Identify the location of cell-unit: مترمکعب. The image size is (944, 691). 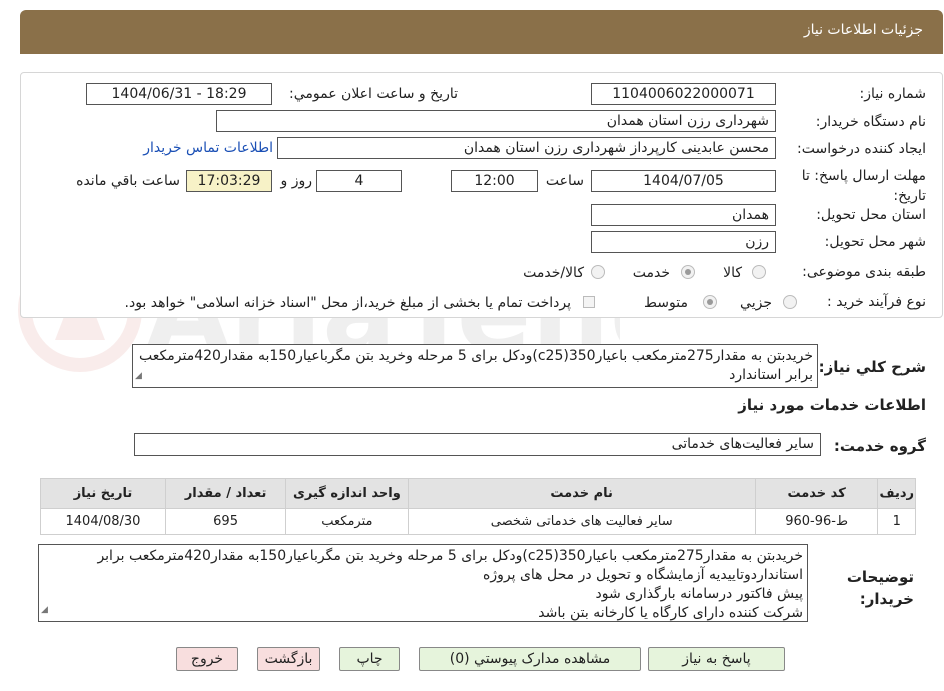
(347, 521).